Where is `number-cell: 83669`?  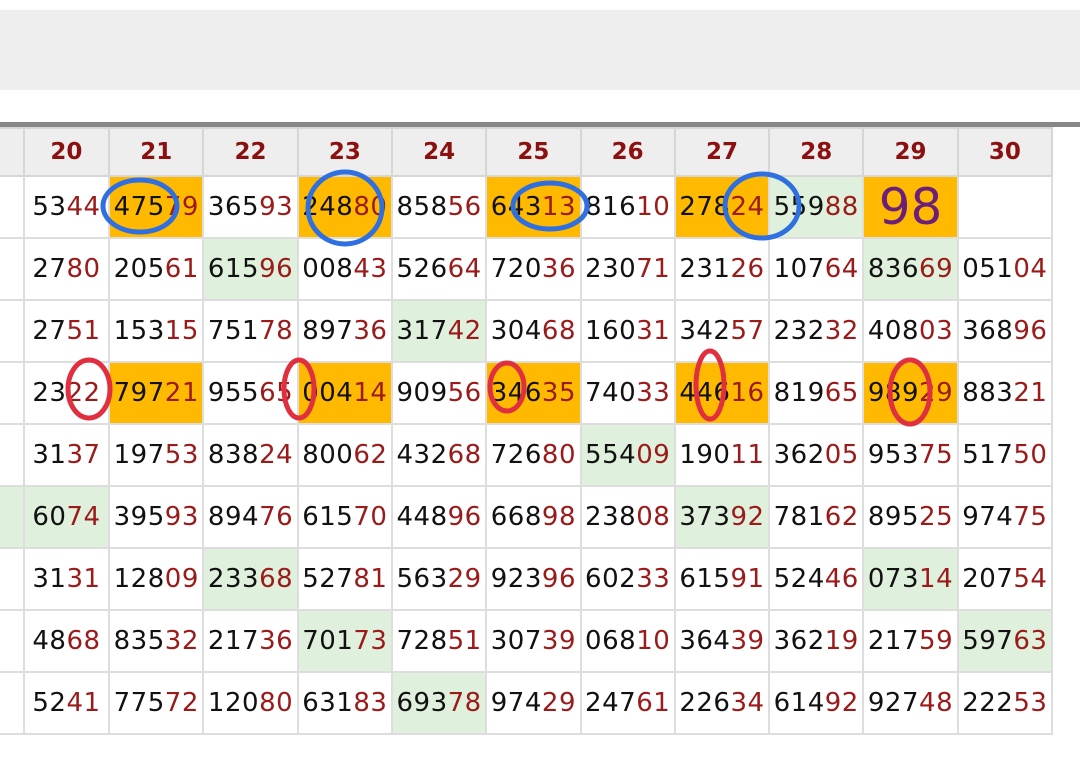 number-cell: 83669 is located at coordinates (910, 269).